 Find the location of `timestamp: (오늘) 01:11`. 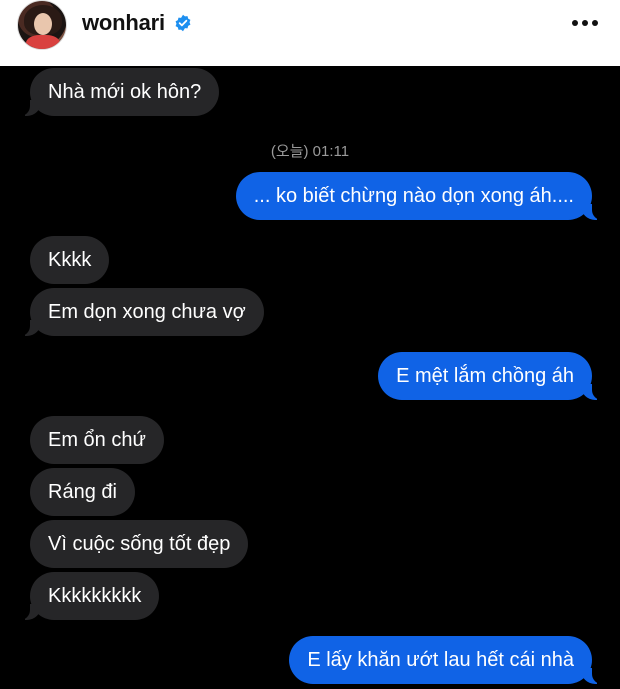

timestamp: (오늘) 01:11 is located at coordinates (310, 151).